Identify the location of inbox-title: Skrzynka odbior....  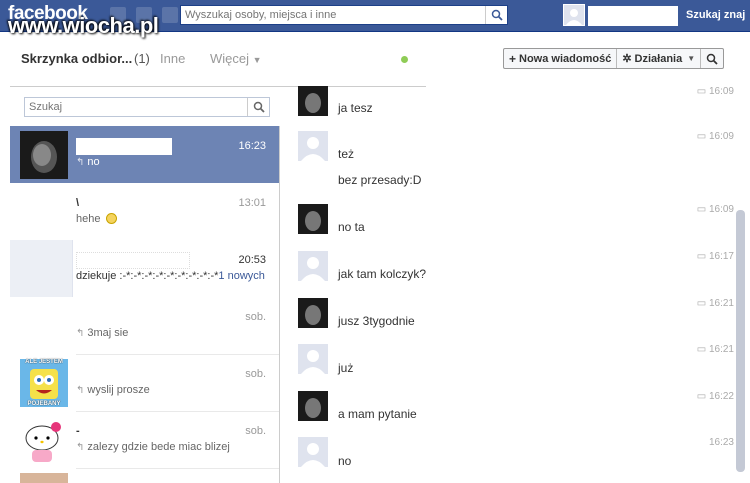
(76, 58).